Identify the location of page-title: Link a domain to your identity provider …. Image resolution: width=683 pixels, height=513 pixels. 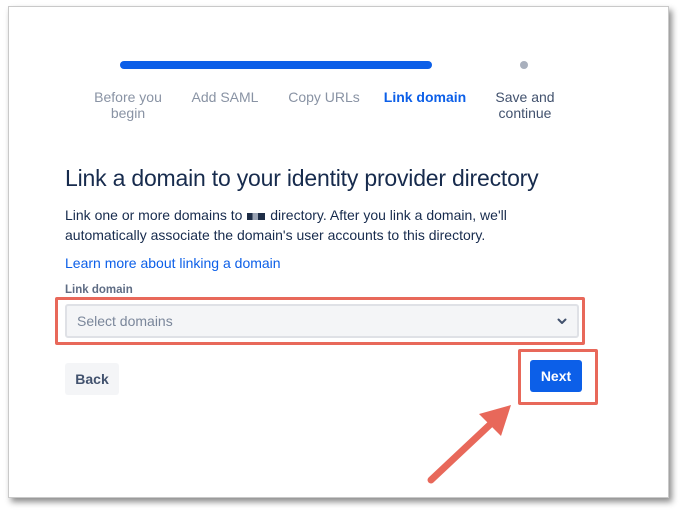
(302, 178).